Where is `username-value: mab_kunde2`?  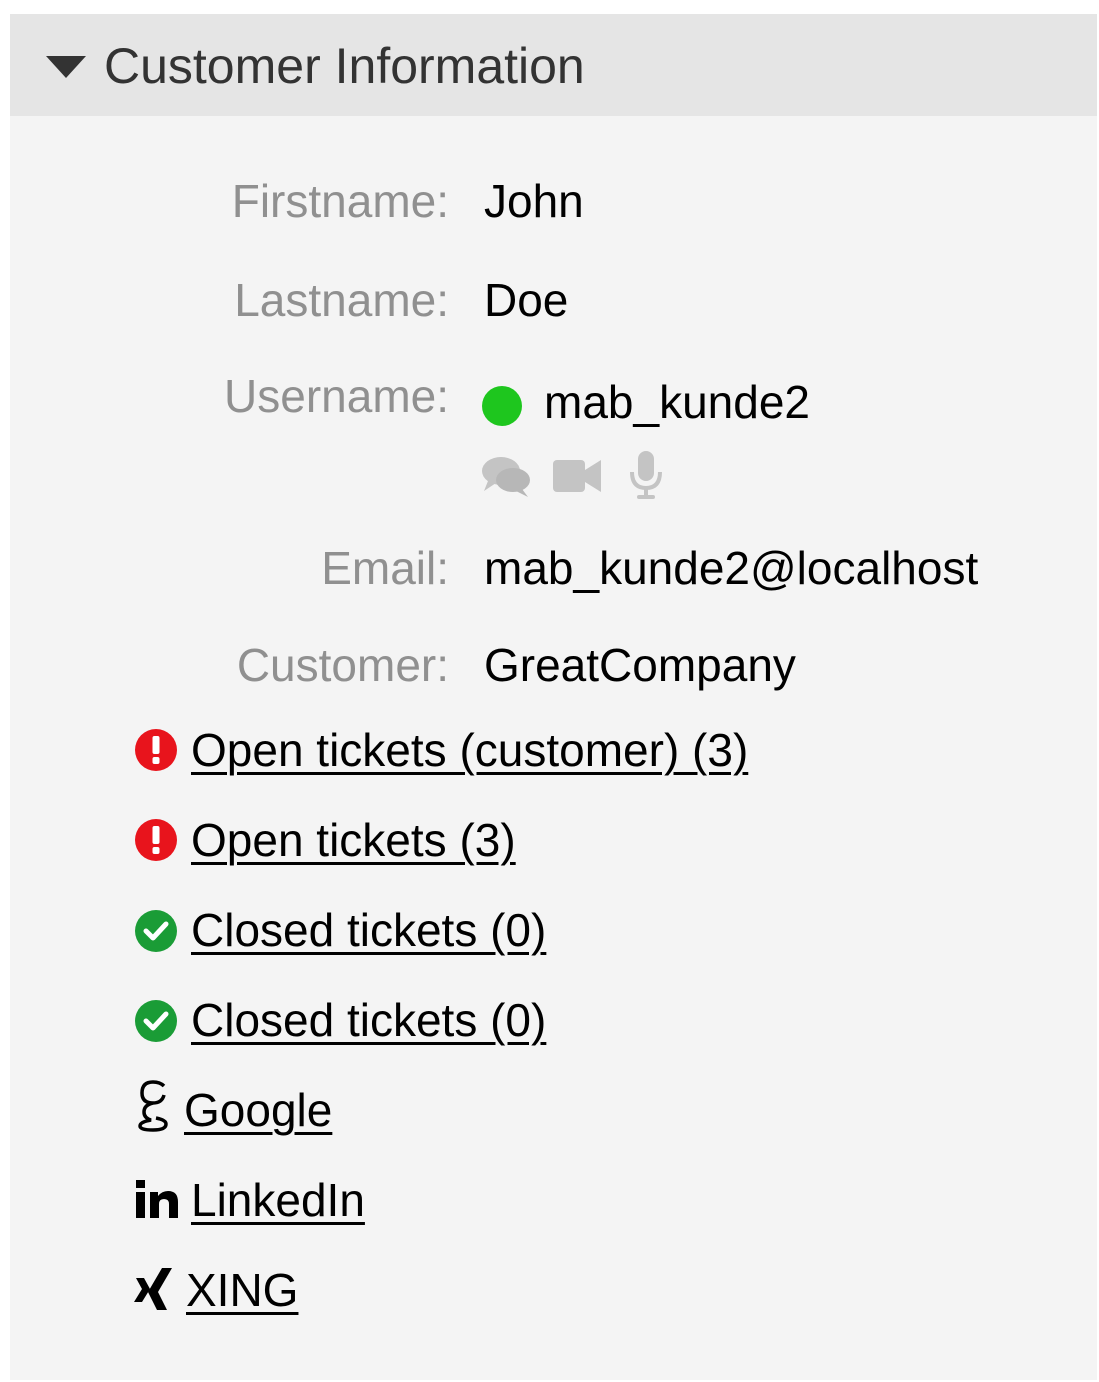
username-value: mab_kunde2 is located at coordinates (677, 402).